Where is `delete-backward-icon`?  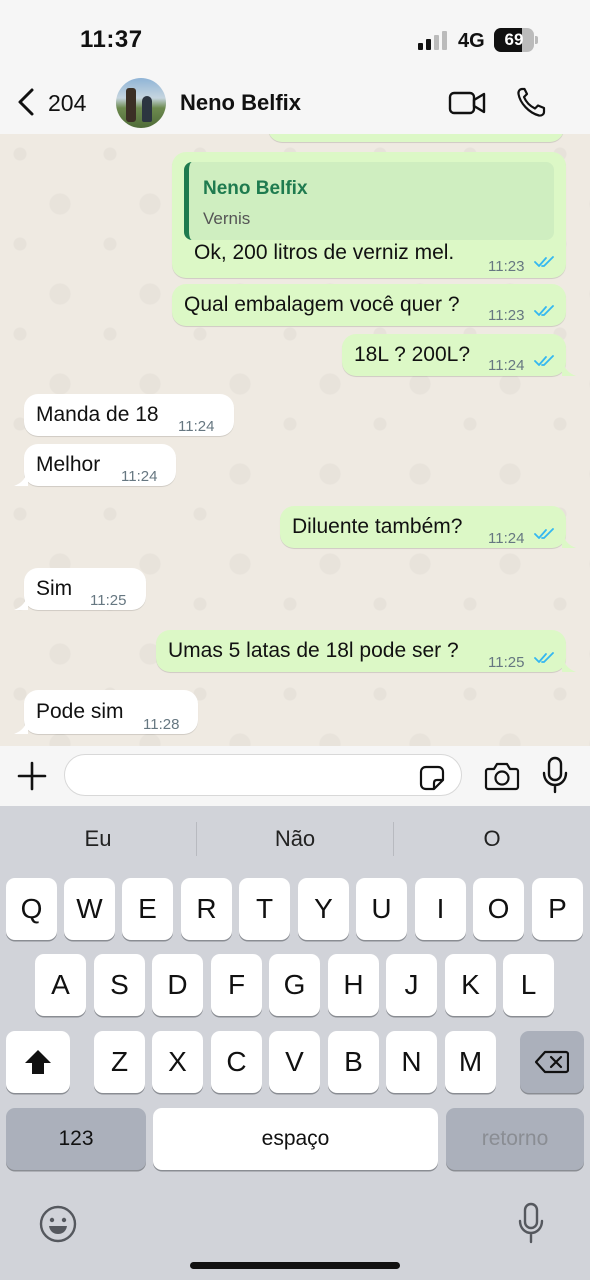 delete-backward-icon is located at coordinates (552, 1062).